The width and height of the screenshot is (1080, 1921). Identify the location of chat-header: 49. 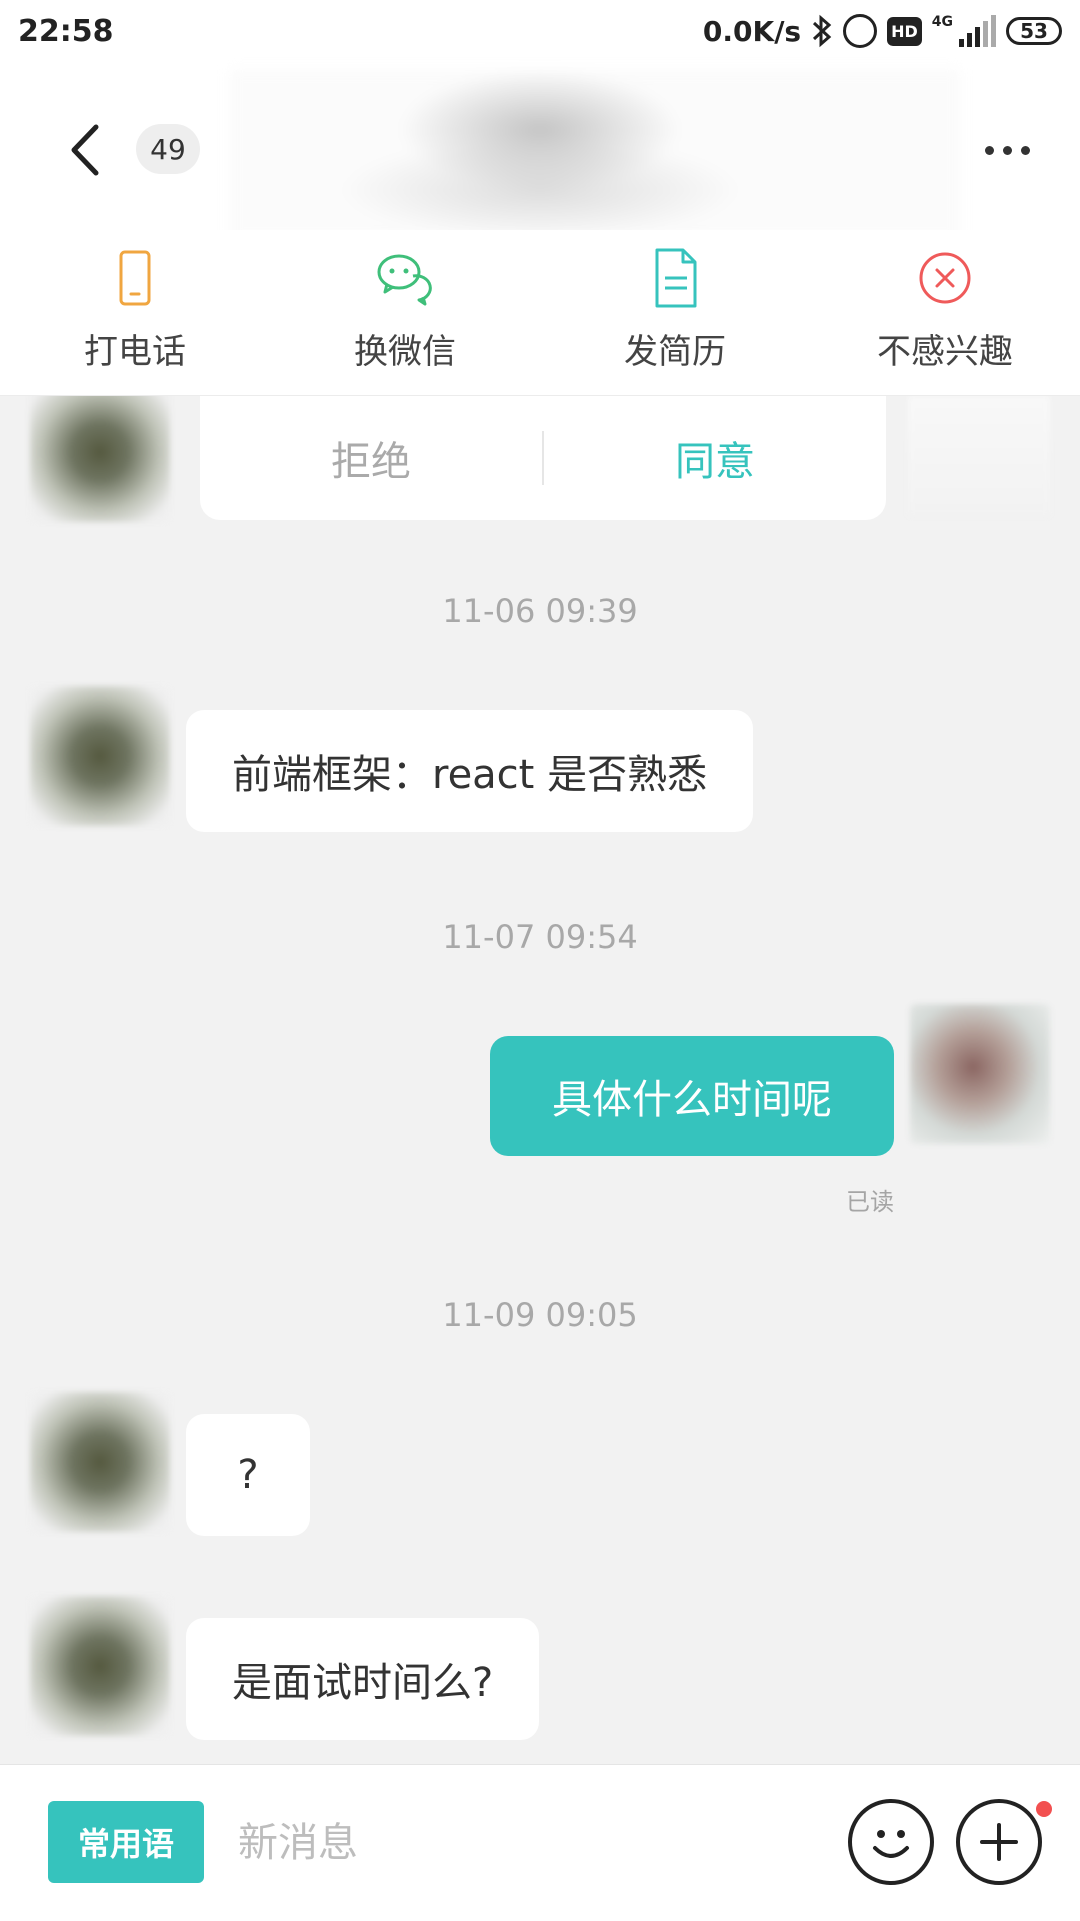
(540, 155).